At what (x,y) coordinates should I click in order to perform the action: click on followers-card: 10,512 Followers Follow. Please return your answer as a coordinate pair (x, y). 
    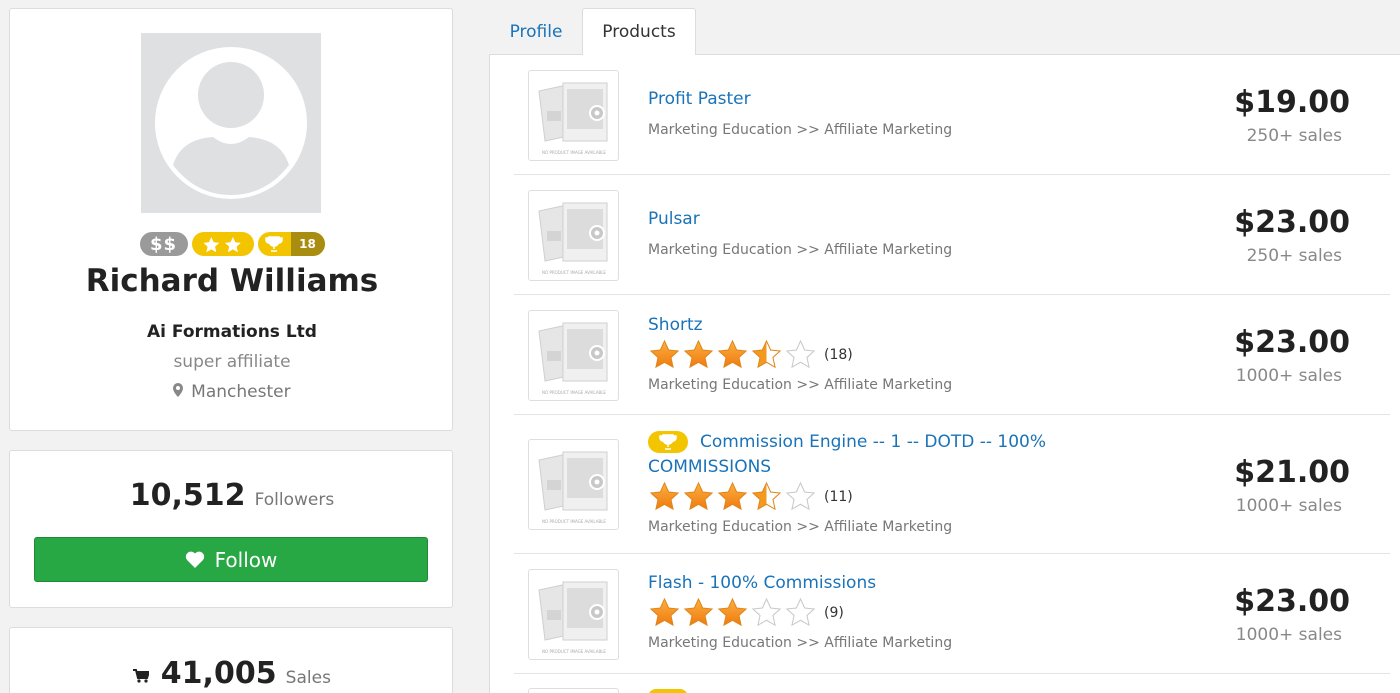
    Looking at the image, I should click on (231, 529).